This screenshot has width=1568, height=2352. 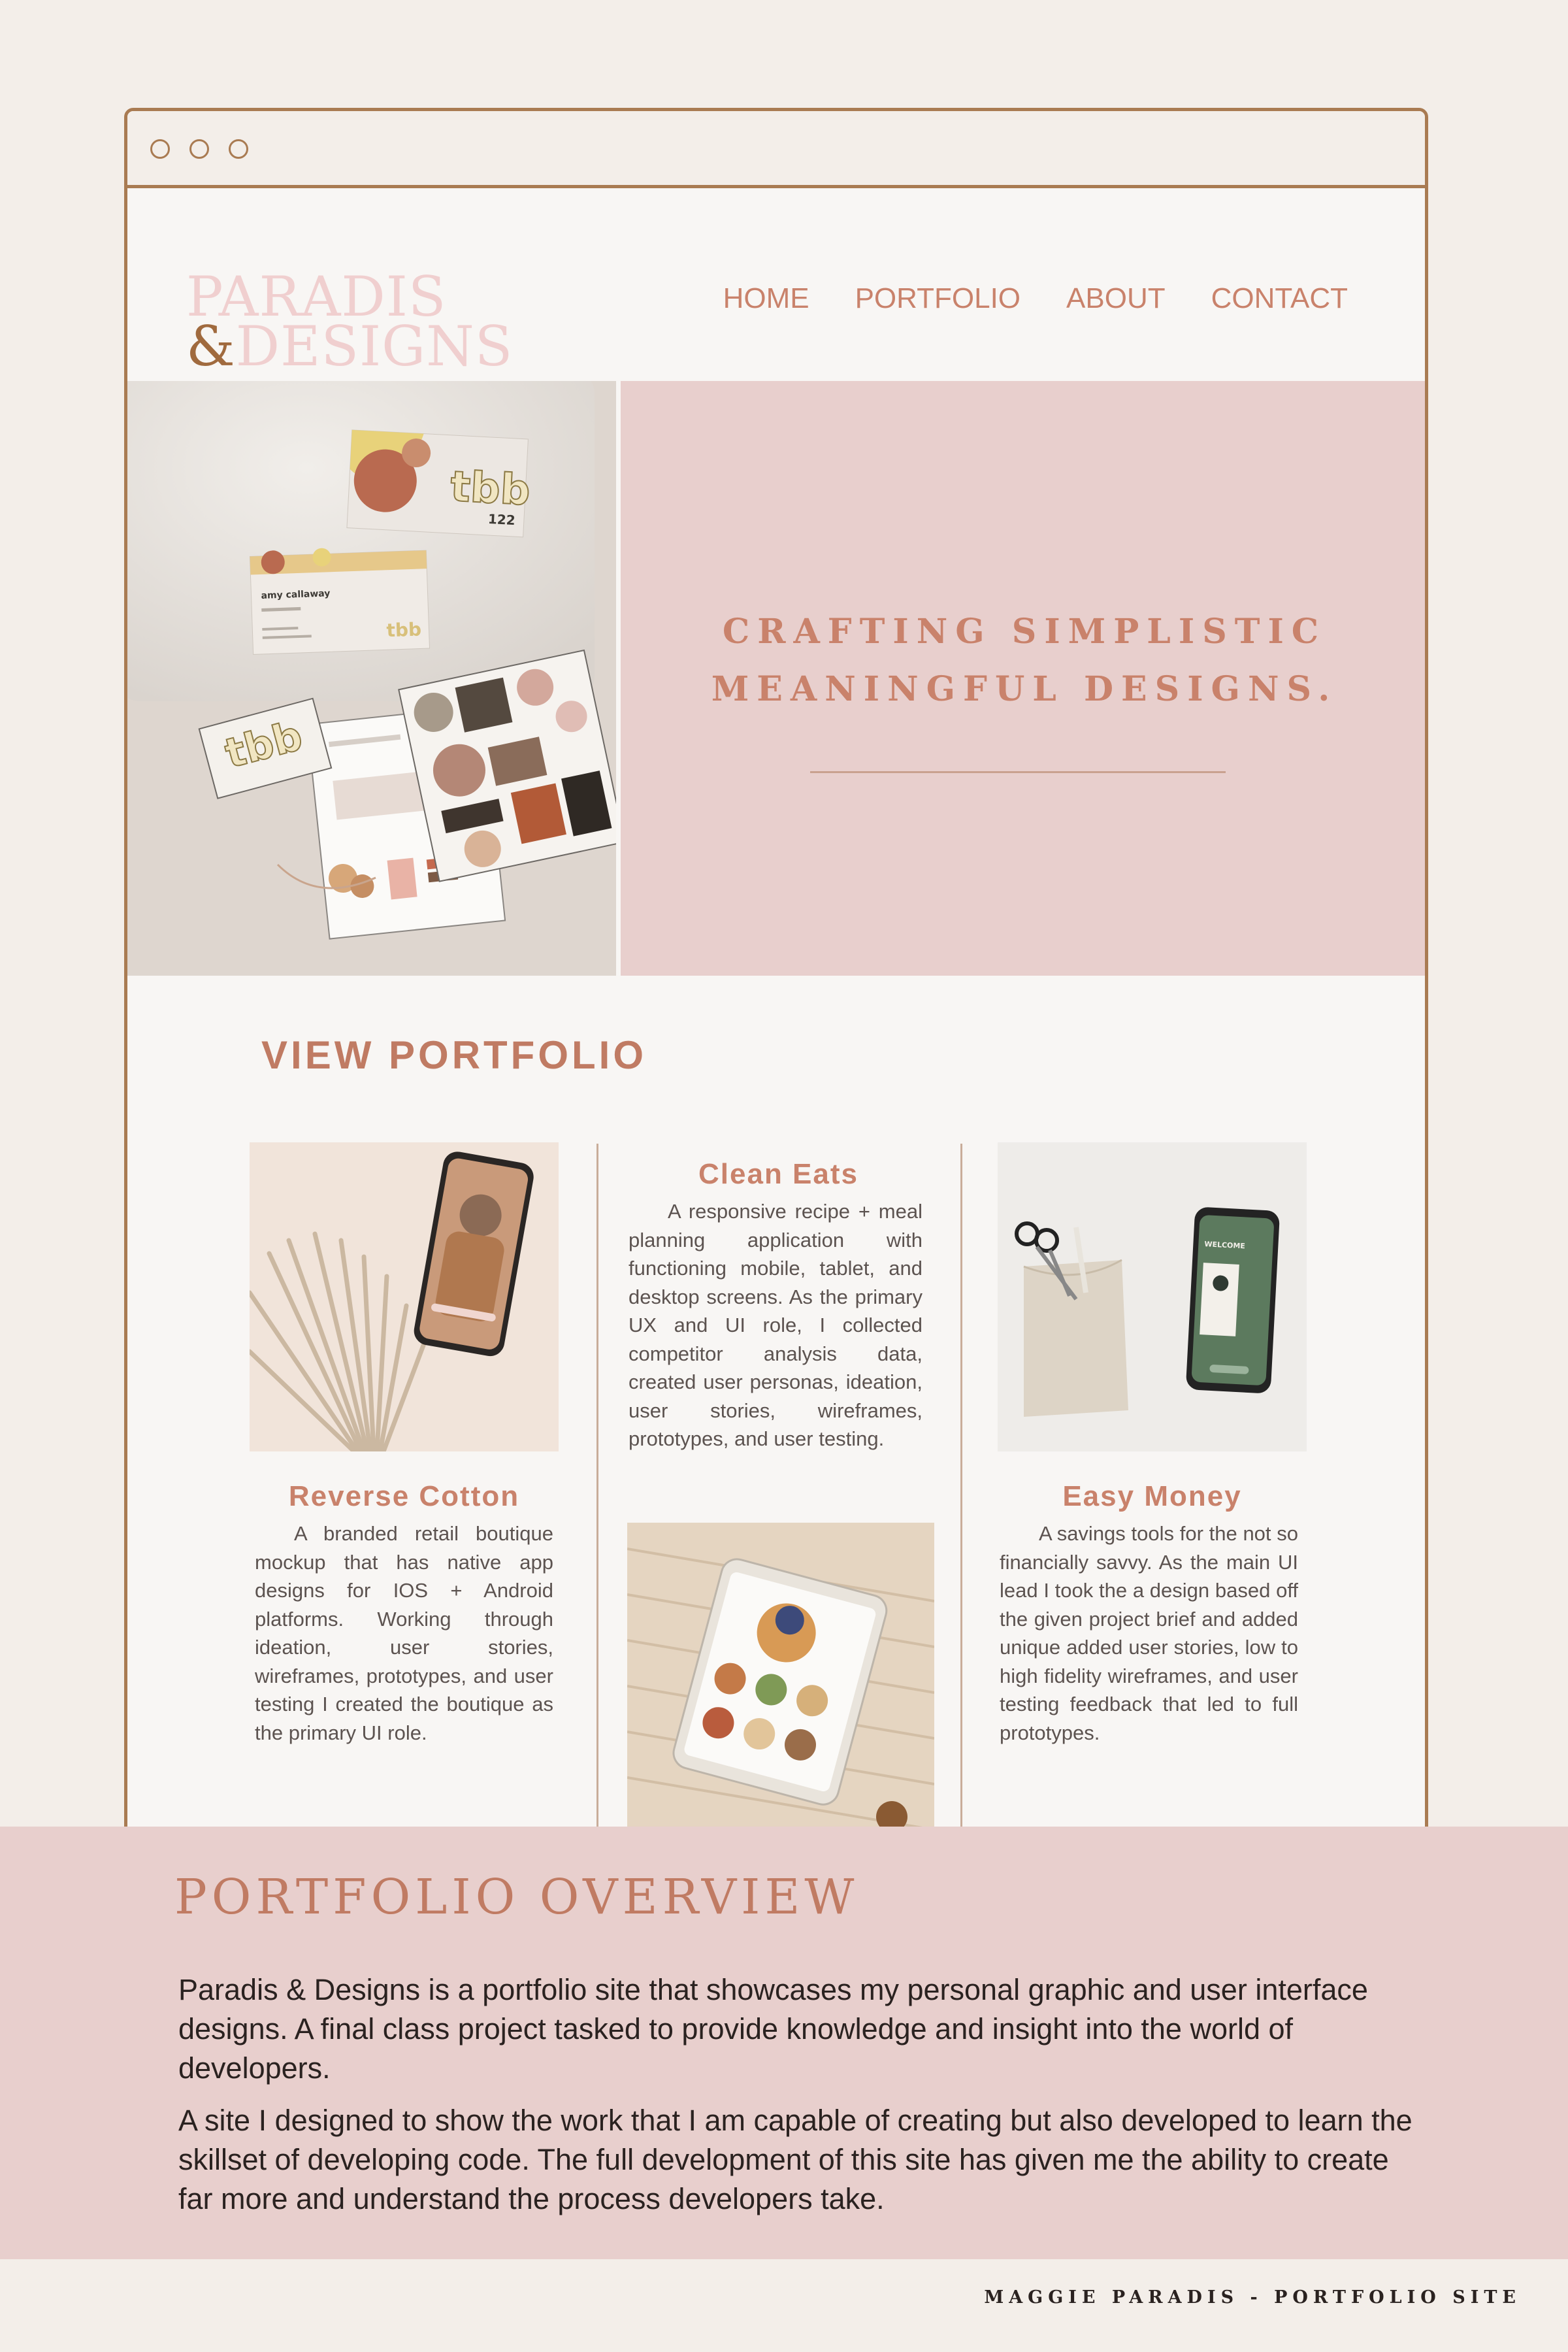 I want to click on easy-money-image: WELCOME, so click(x=1152, y=1296).